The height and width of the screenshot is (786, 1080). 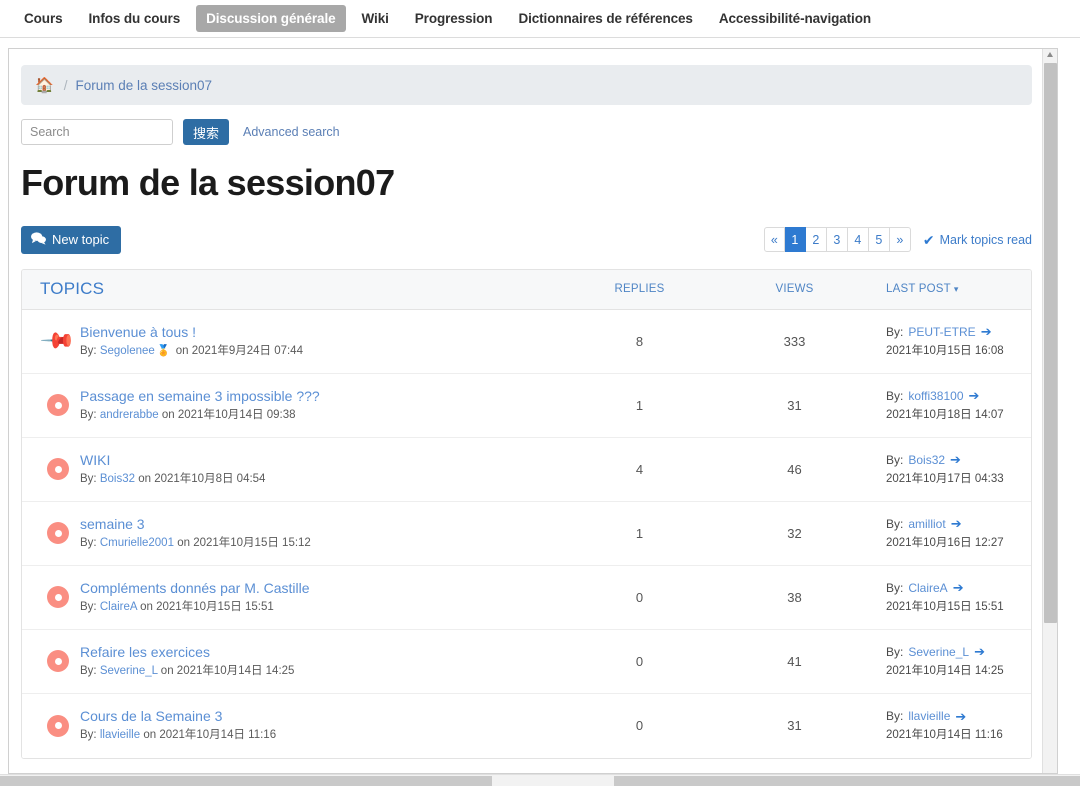 I want to click on last-post-author-line: By: ClaireA ➔︎, so click(x=958, y=588).